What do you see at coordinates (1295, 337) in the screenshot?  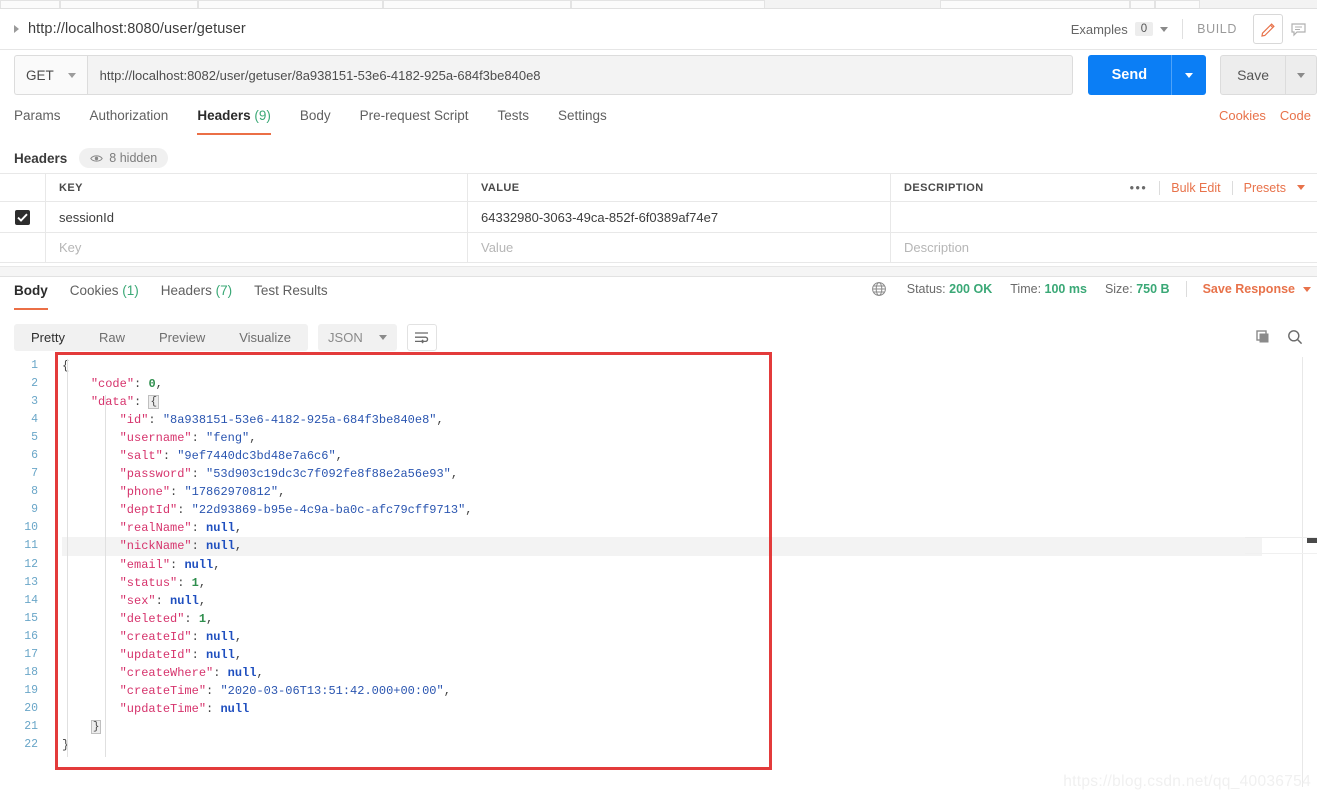 I see `search-icon` at bounding box center [1295, 337].